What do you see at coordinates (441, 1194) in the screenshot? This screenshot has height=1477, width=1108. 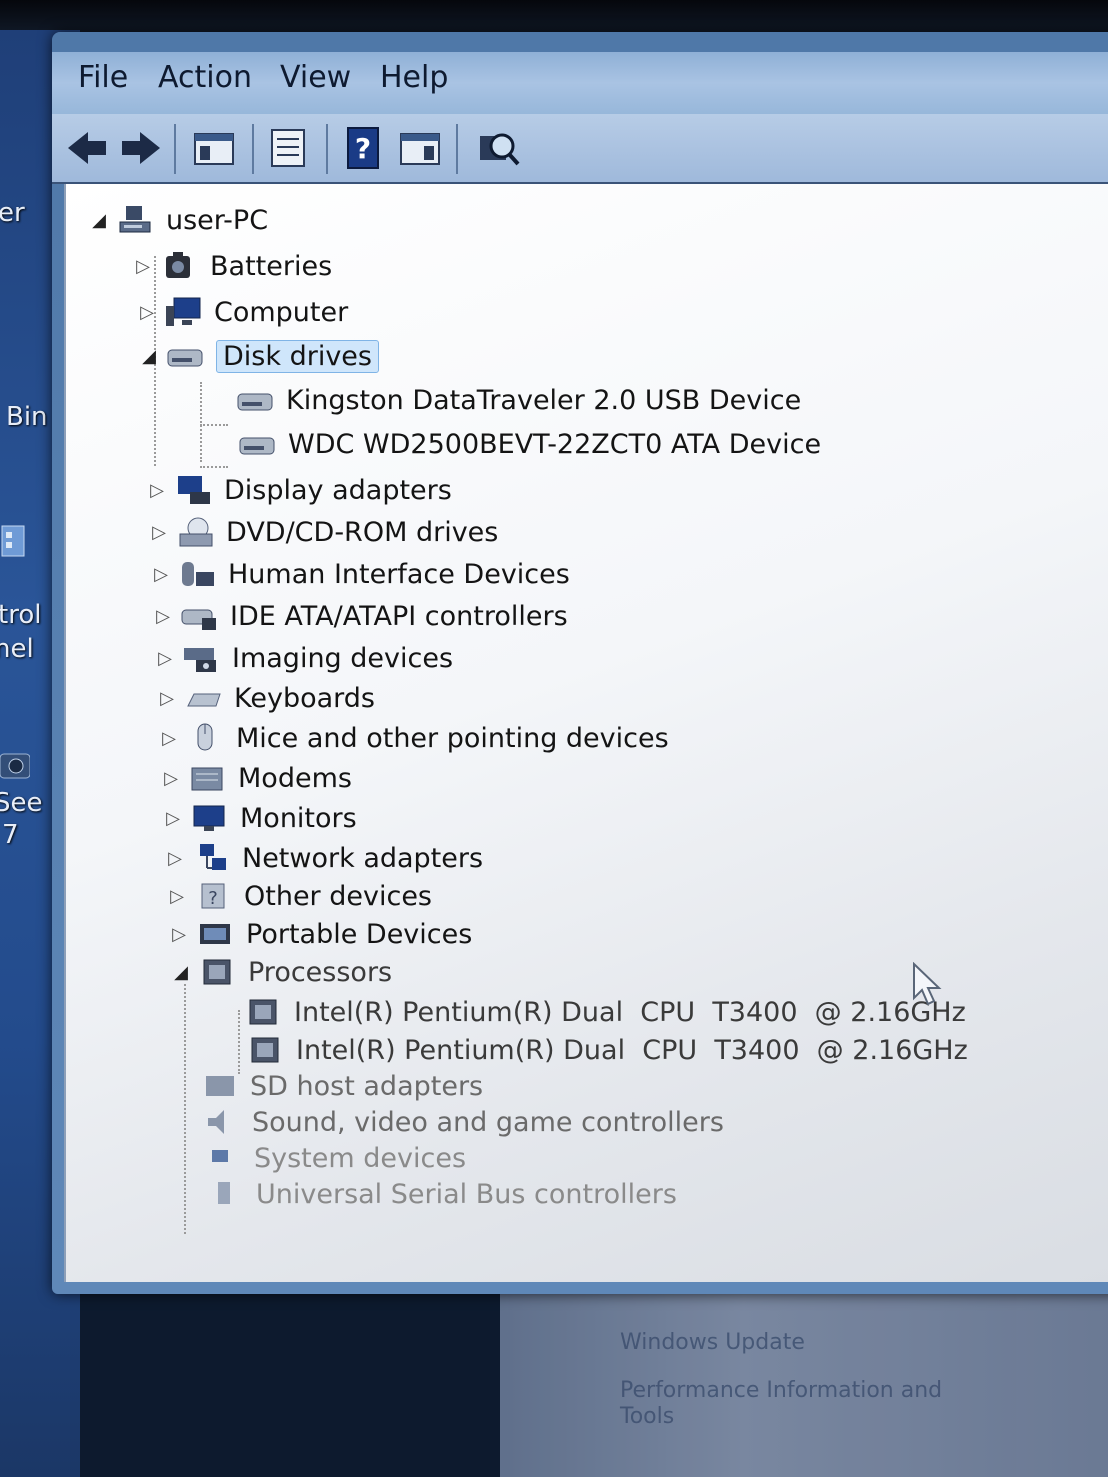 I see `tree-item-usb: Universal Serial Bus controllers` at bounding box center [441, 1194].